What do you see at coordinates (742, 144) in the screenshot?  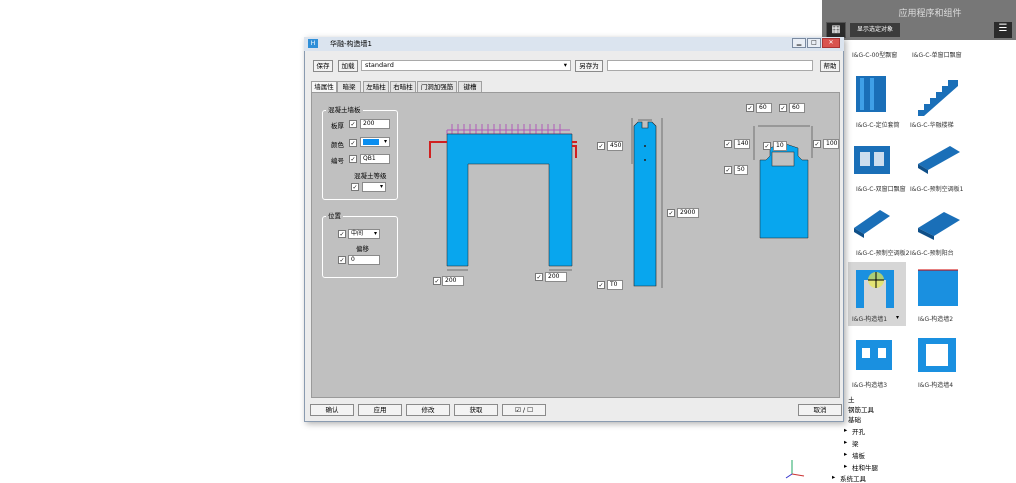 I see `key-140-input: 140` at bounding box center [742, 144].